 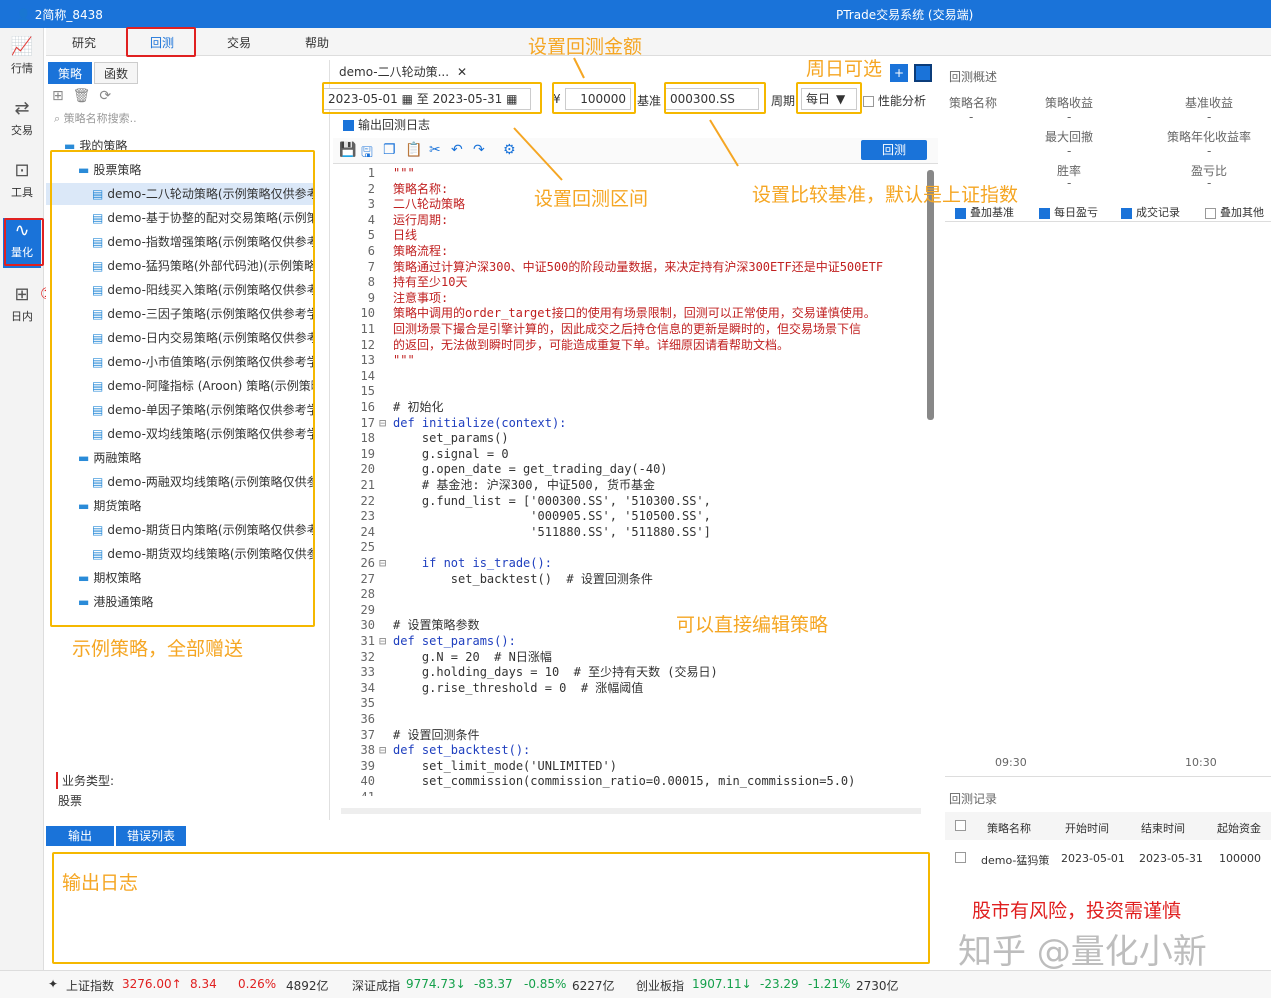 What do you see at coordinates (1069, 137) in the screenshot?
I see `metric-label: 最大回撤` at bounding box center [1069, 137].